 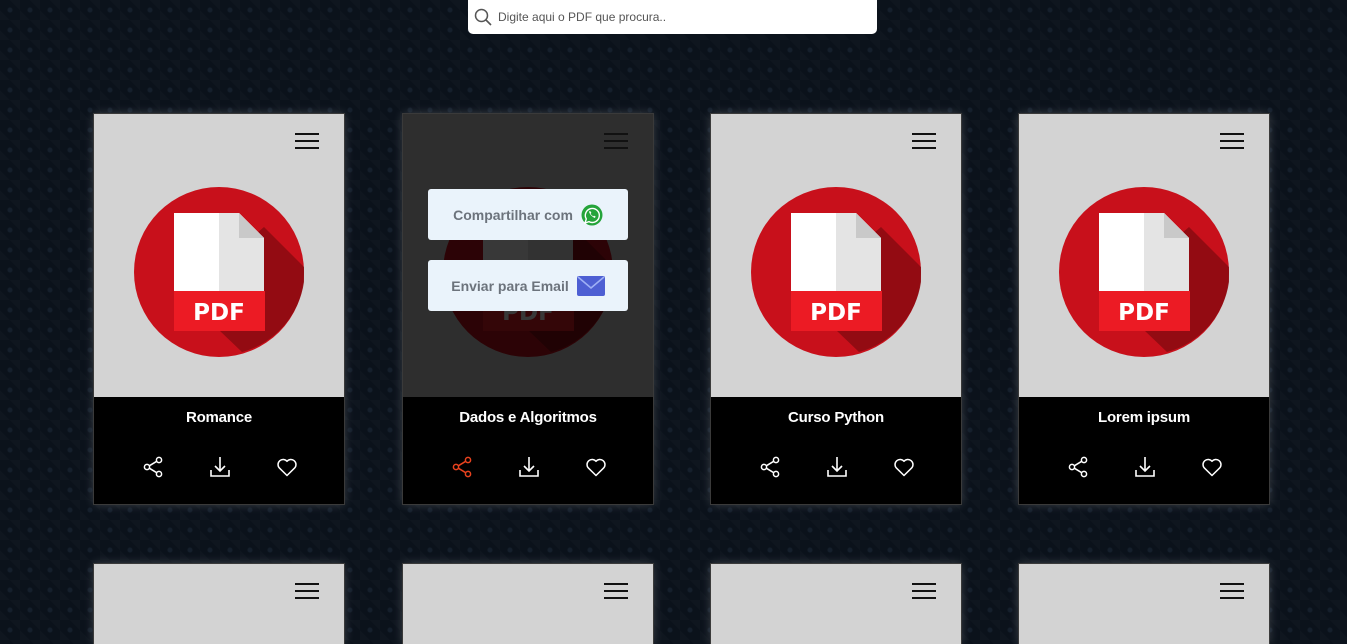 I want to click on pdf-card: PDF Romance, so click(x=219, y=309).